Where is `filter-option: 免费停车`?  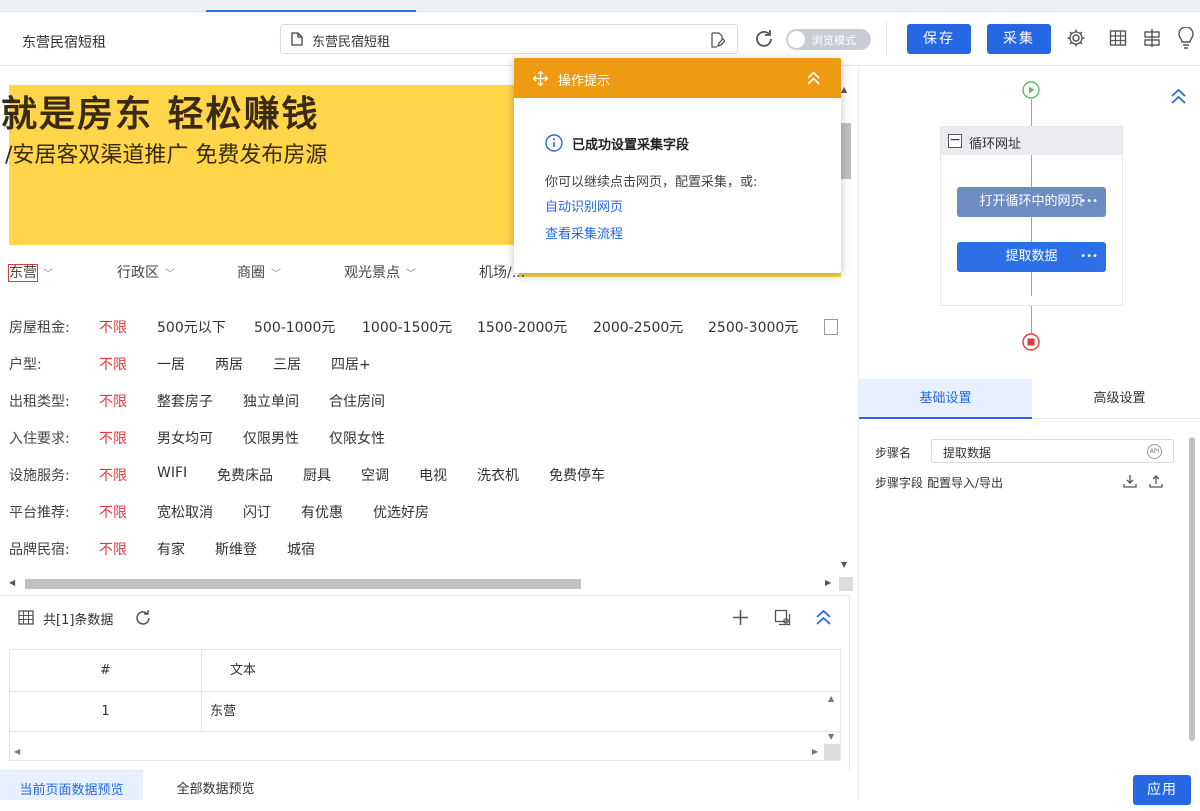 filter-option: 免费停车 is located at coordinates (577, 475).